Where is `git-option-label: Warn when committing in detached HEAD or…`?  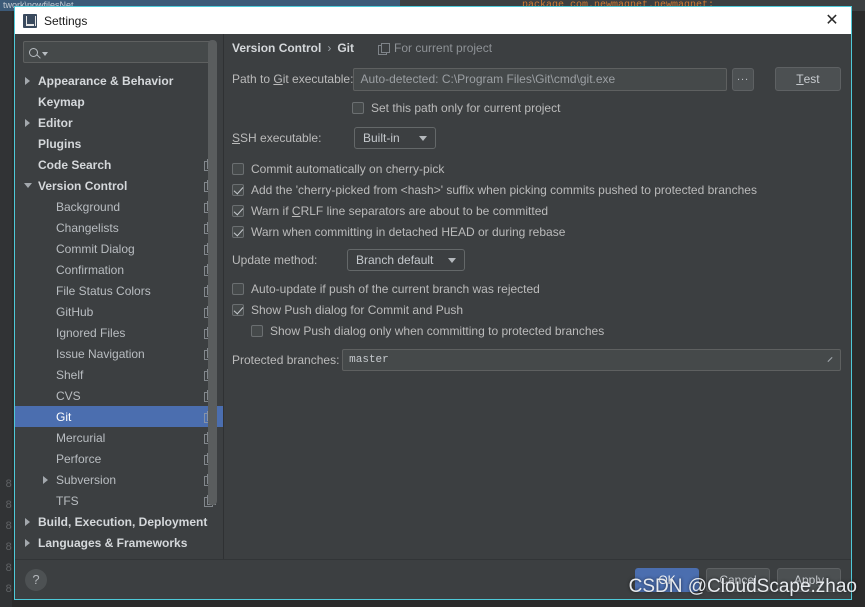 git-option-label: Warn when committing in detached HEAD or… is located at coordinates (408, 231).